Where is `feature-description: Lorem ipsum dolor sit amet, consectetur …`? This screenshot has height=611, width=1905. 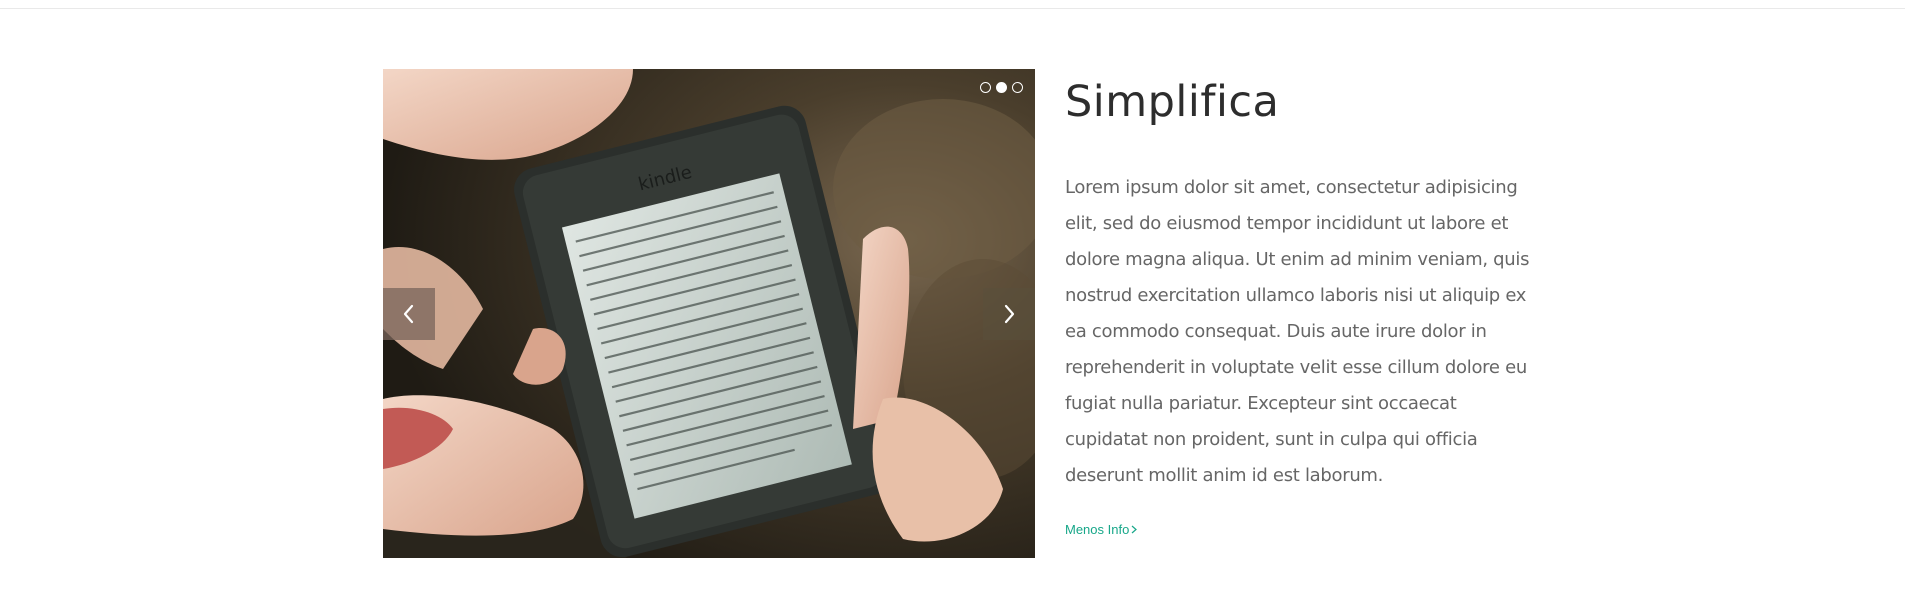
feature-description: Lorem ipsum dolor sit amet, consectetur … is located at coordinates (1297, 331).